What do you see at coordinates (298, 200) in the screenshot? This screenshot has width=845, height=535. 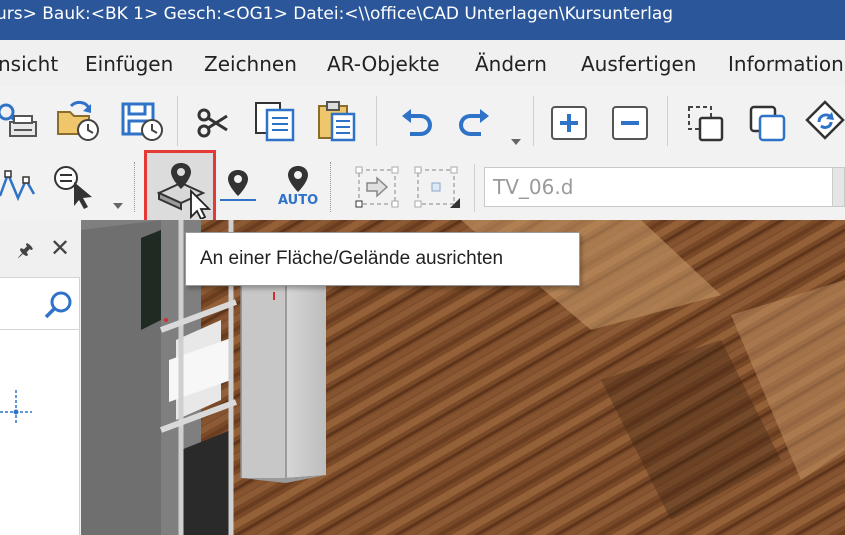 I see `auto-label: AUTO` at bounding box center [298, 200].